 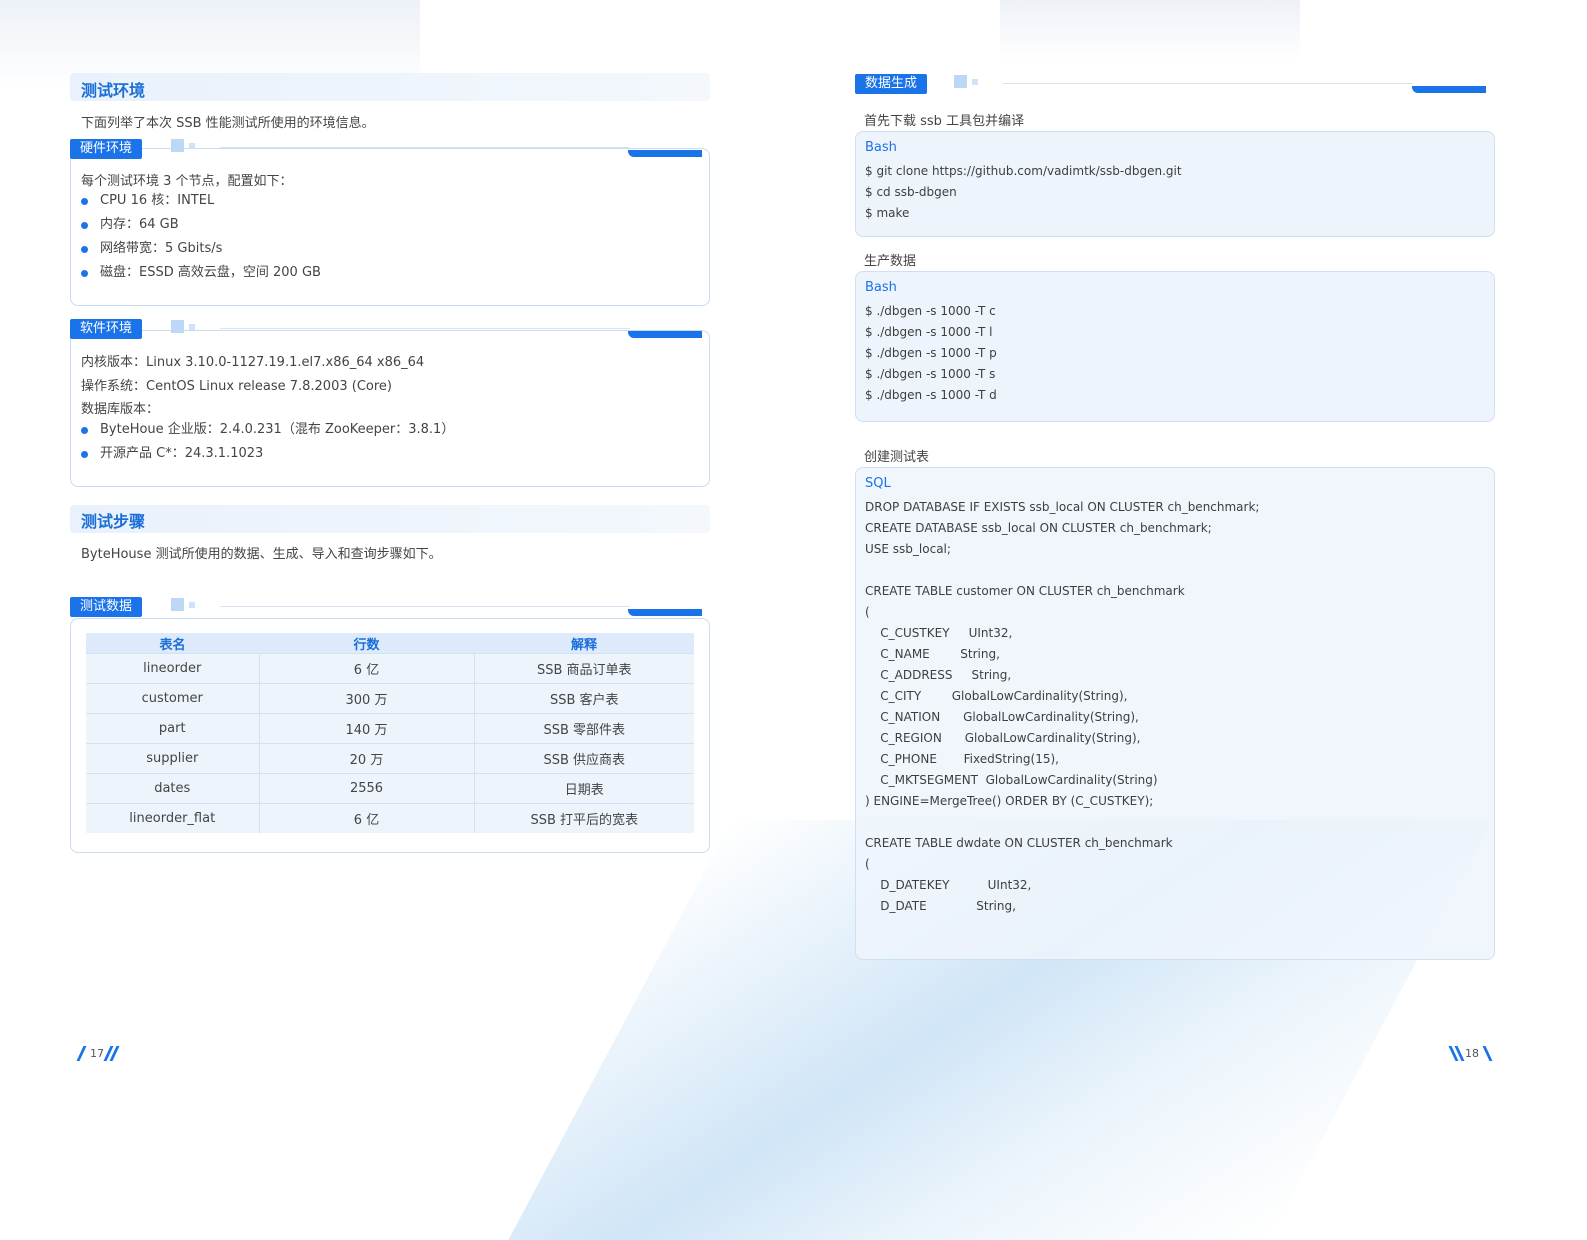 I want to click on background-gradient-top-right, so click(x=1150, y=30).